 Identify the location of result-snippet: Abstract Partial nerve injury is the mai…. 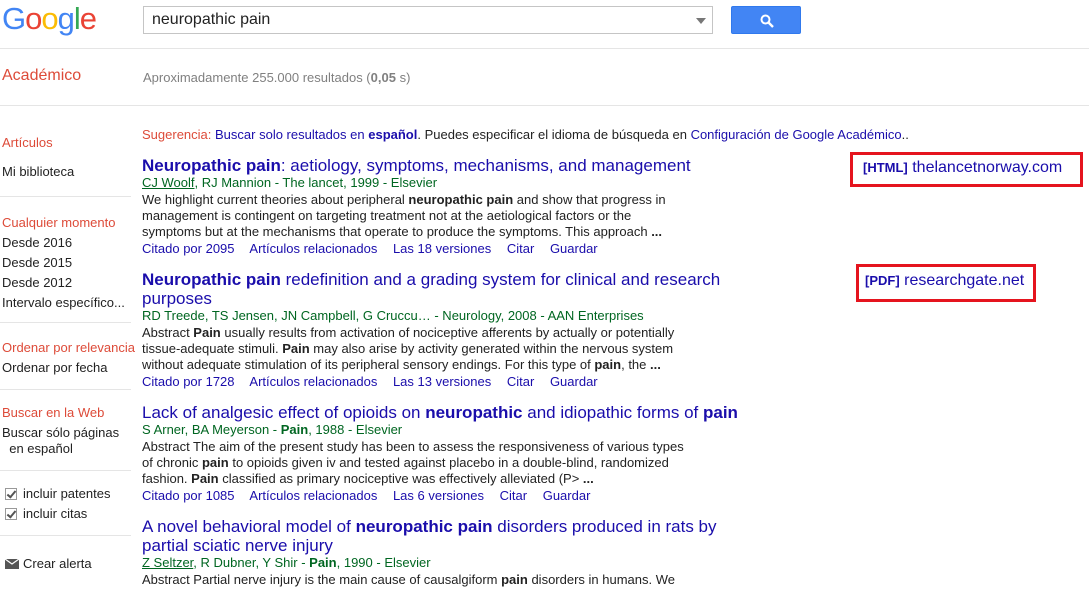
(409, 579).